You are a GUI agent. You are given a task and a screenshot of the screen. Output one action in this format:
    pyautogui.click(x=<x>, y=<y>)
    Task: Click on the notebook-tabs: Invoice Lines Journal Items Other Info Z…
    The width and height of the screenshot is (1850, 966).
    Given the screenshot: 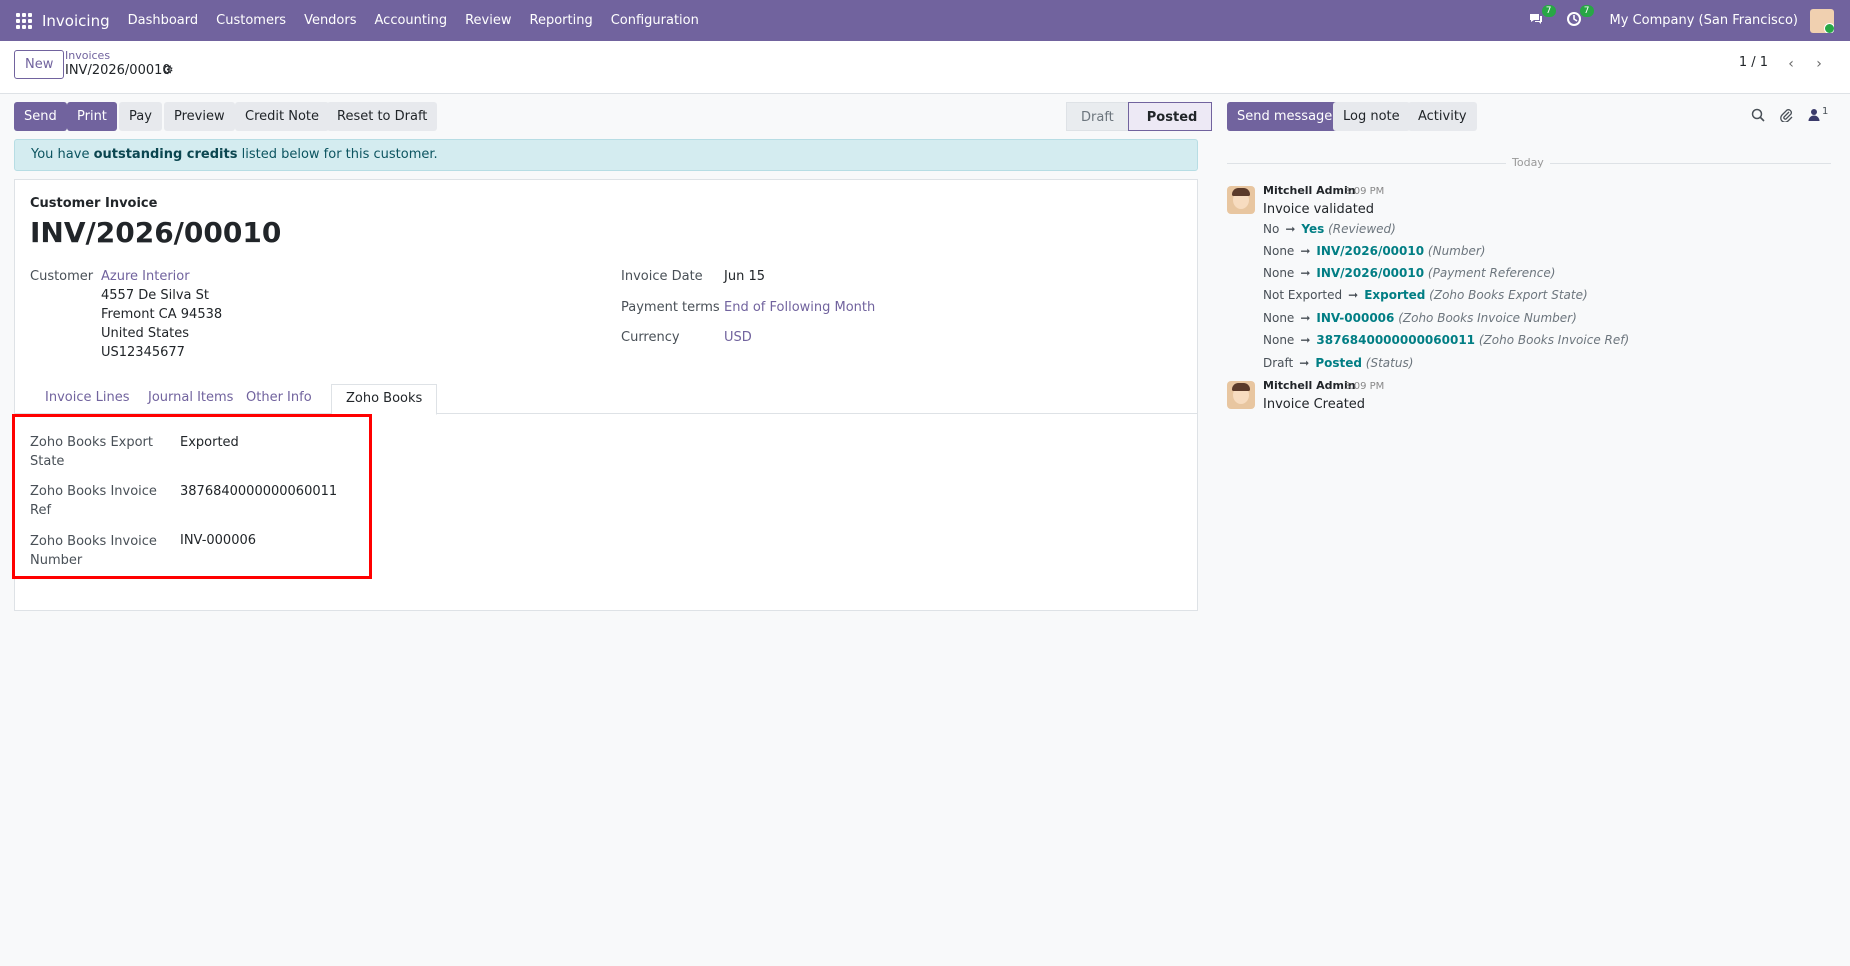 What is the action you would take?
    pyautogui.click(x=606, y=399)
    